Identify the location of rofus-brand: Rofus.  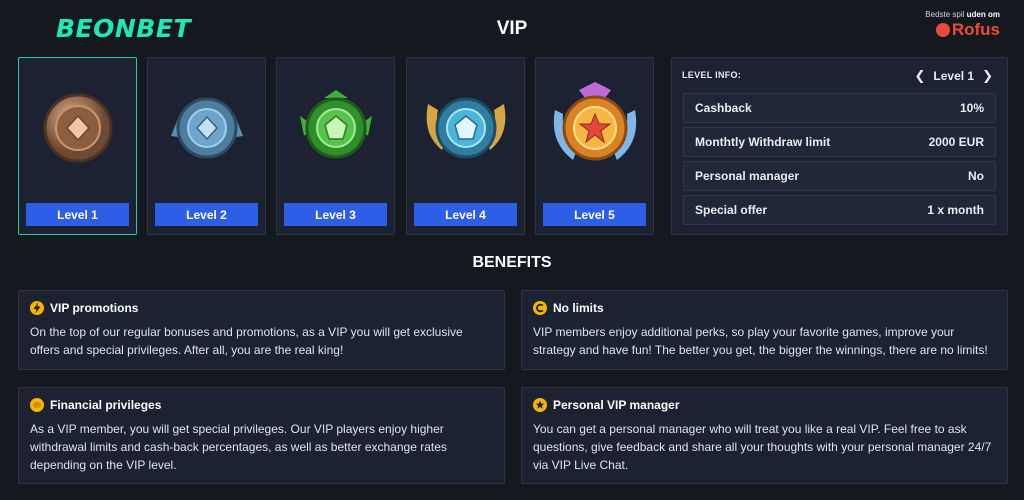
(975, 29).